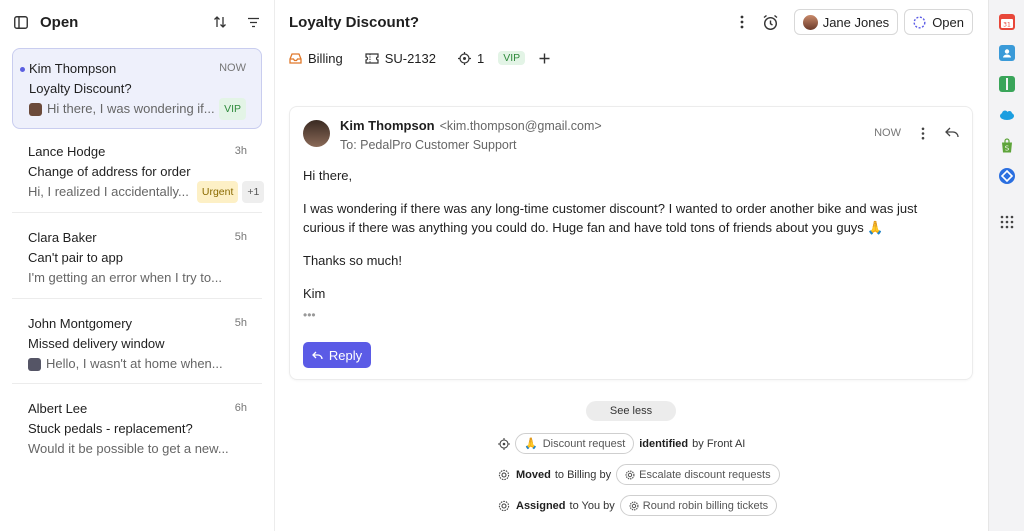  I want to click on list-header: Open, so click(137, 22).